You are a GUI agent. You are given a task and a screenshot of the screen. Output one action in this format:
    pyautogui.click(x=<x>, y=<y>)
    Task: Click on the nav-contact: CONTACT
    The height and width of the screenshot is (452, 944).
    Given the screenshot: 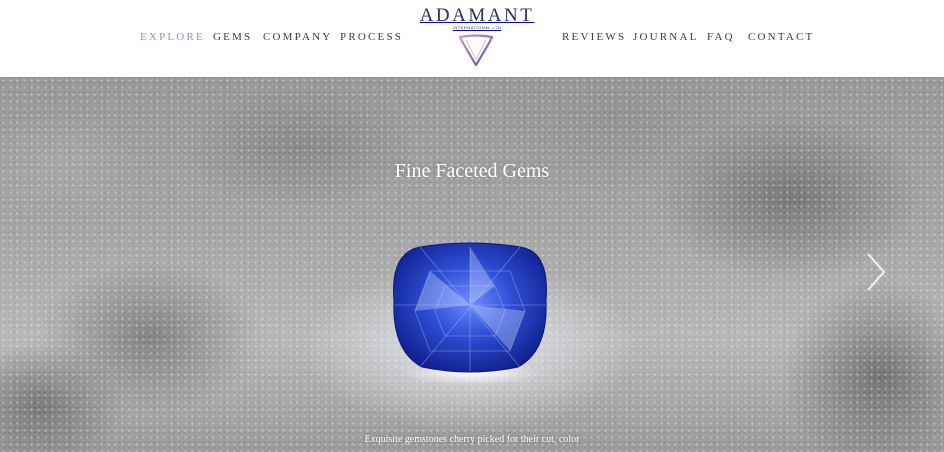 What is the action you would take?
    pyautogui.click(x=781, y=37)
    